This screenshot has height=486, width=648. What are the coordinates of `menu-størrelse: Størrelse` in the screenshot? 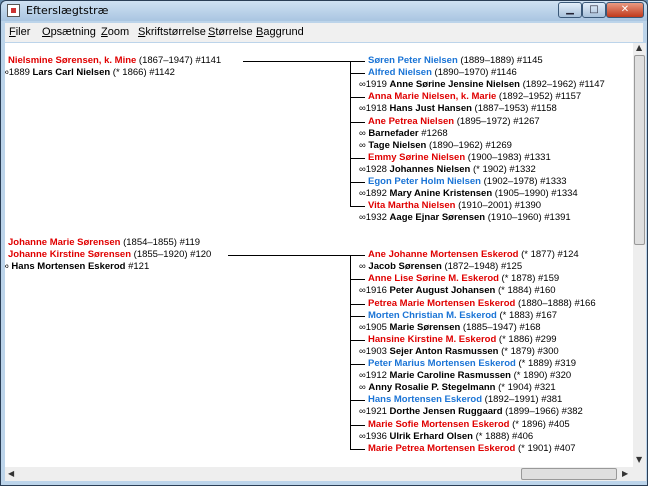 It's located at (230, 32).